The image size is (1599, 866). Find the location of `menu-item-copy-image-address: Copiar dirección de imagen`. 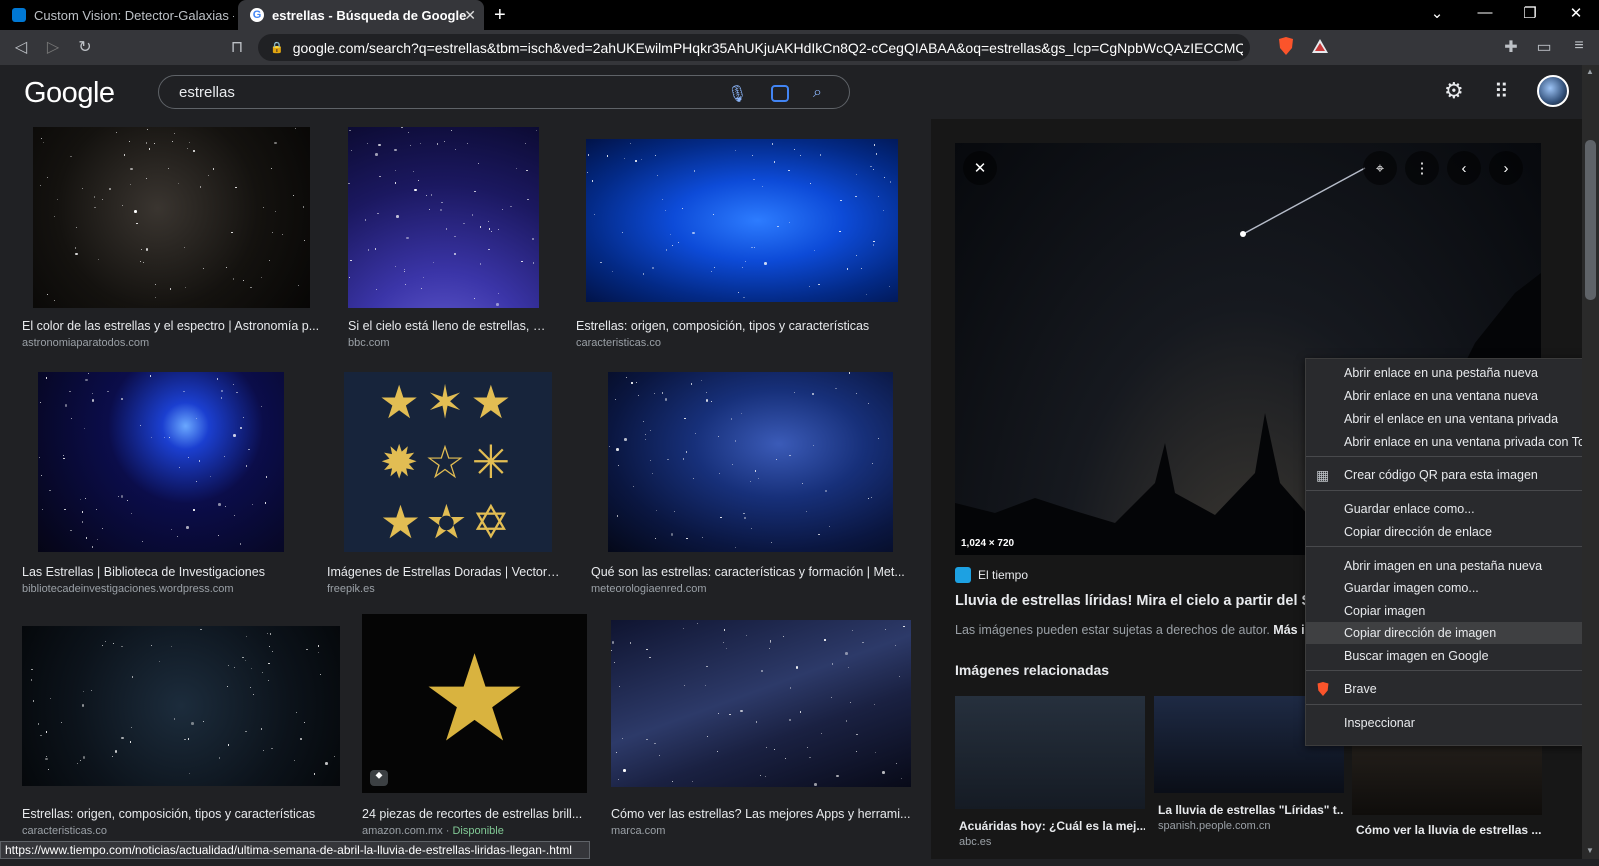

menu-item-copy-image-address: Copiar dirección de imagen is located at coordinates (1452, 633).